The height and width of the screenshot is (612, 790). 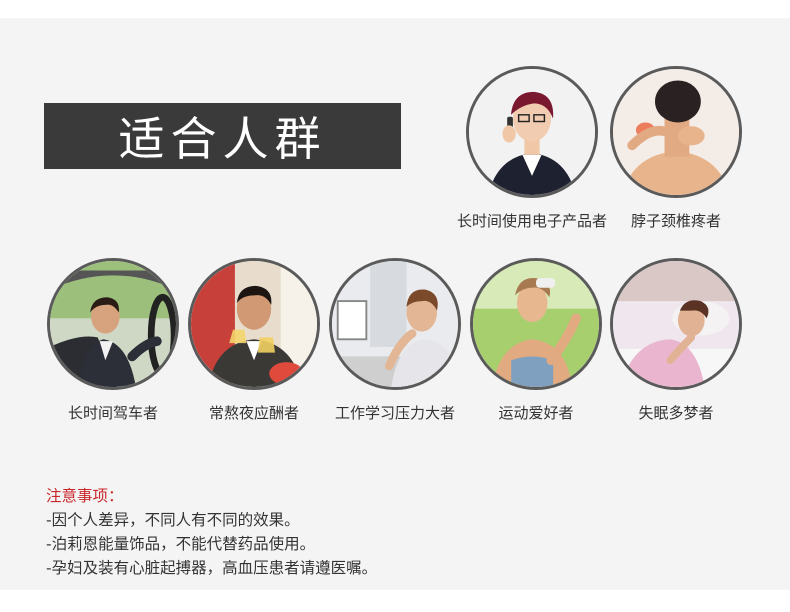 What do you see at coordinates (676, 413) in the screenshot?
I see `group-label: 失眠多梦者` at bounding box center [676, 413].